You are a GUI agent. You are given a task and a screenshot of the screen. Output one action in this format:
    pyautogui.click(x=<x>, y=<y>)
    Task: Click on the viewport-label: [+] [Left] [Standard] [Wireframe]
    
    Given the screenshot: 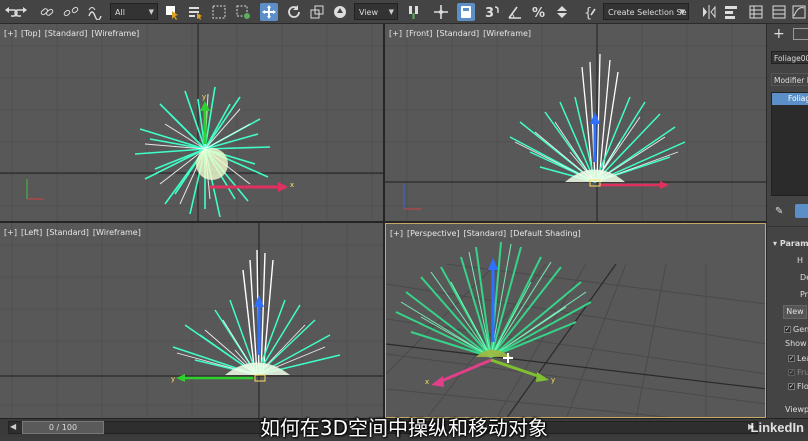 What is the action you would take?
    pyautogui.click(x=74, y=232)
    